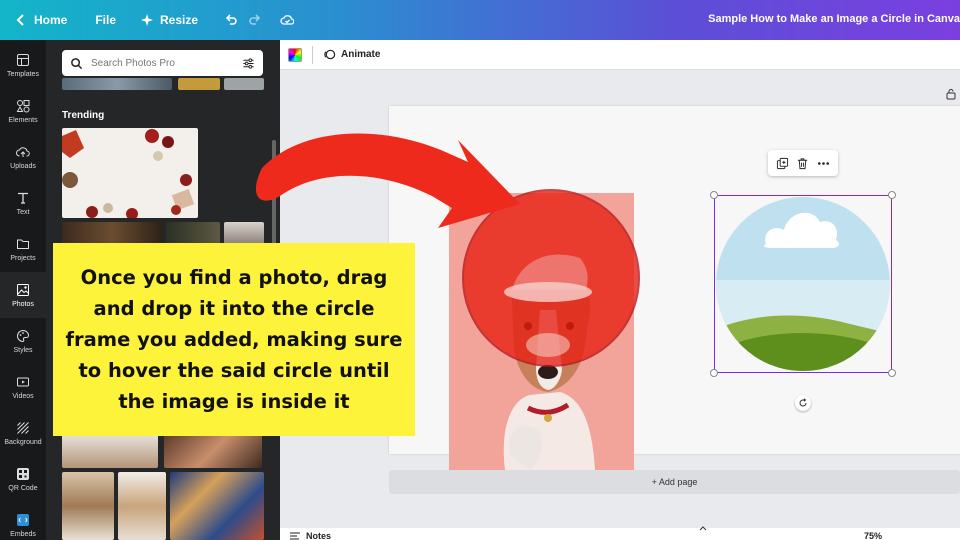 This screenshot has height=540, width=960. Describe the element at coordinates (803, 284) in the screenshot. I see `selection-box` at that location.